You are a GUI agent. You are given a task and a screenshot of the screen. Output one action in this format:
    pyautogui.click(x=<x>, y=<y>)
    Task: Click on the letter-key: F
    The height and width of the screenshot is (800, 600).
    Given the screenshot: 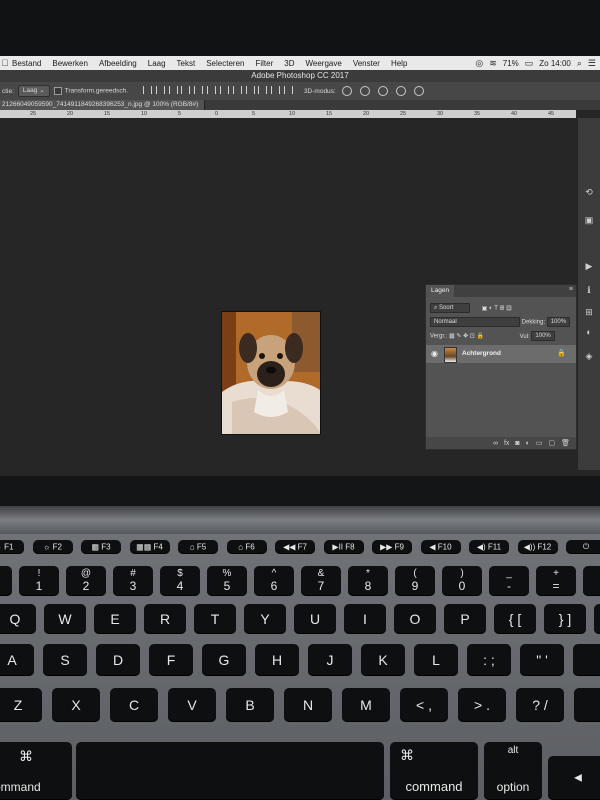 What is the action you would take?
    pyautogui.click(x=171, y=660)
    